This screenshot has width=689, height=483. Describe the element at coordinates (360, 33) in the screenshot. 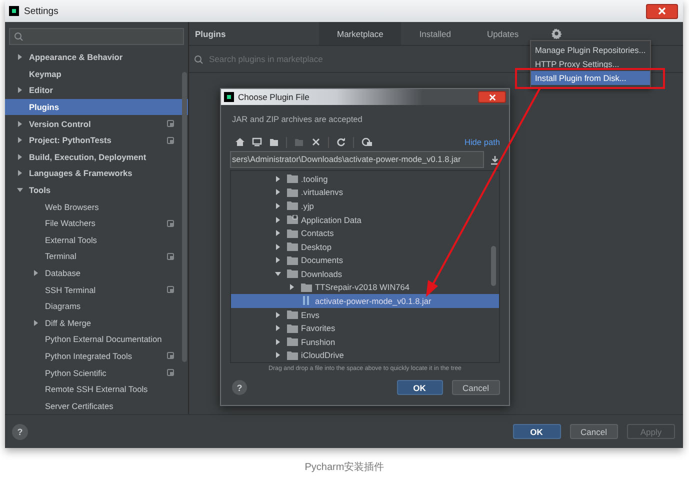

I see `tab: Marketplace` at that location.